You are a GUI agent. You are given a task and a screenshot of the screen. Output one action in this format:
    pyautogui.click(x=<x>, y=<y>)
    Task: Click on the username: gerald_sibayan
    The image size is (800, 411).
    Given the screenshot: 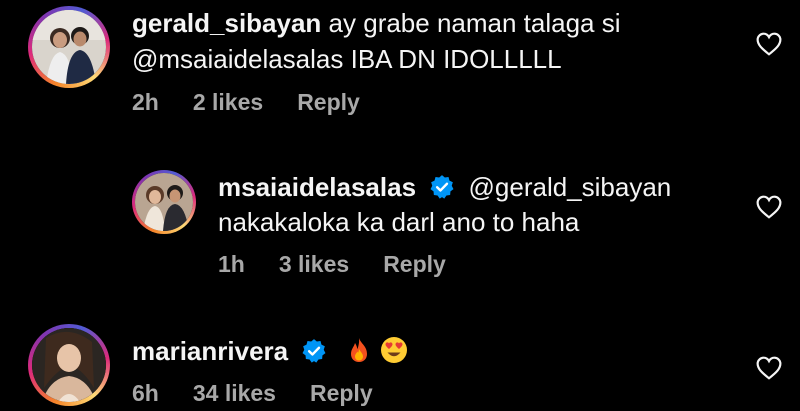 What is the action you would take?
    pyautogui.click(x=226, y=23)
    